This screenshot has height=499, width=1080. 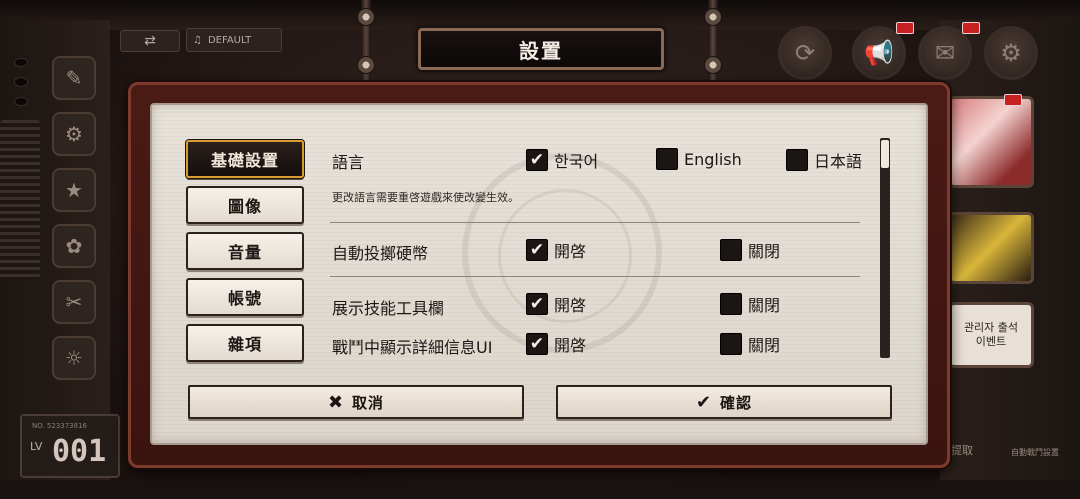 I want to click on cancel-button: ✖ 取消, so click(x=356, y=402).